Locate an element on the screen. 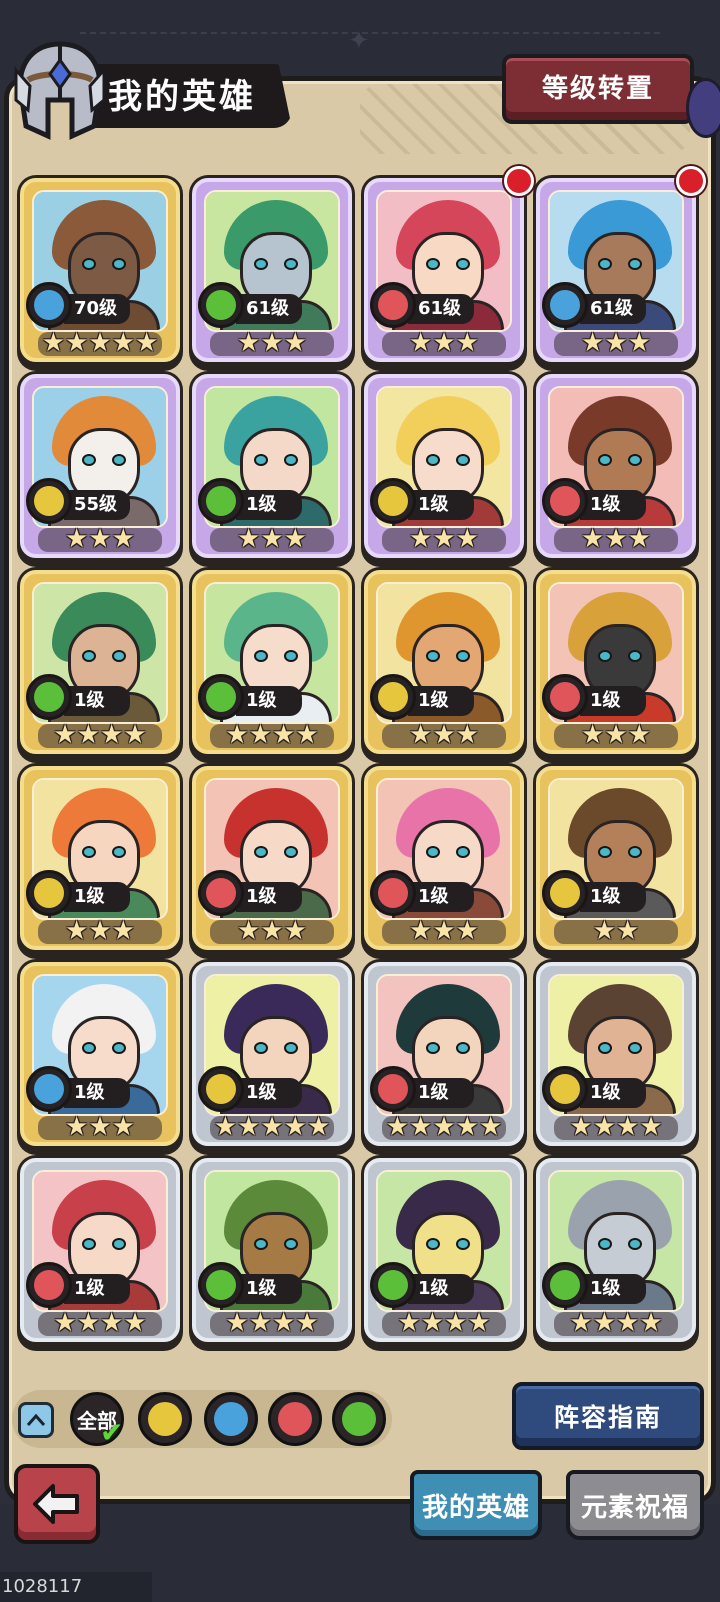  top-decoration-line is located at coordinates (370, 33).